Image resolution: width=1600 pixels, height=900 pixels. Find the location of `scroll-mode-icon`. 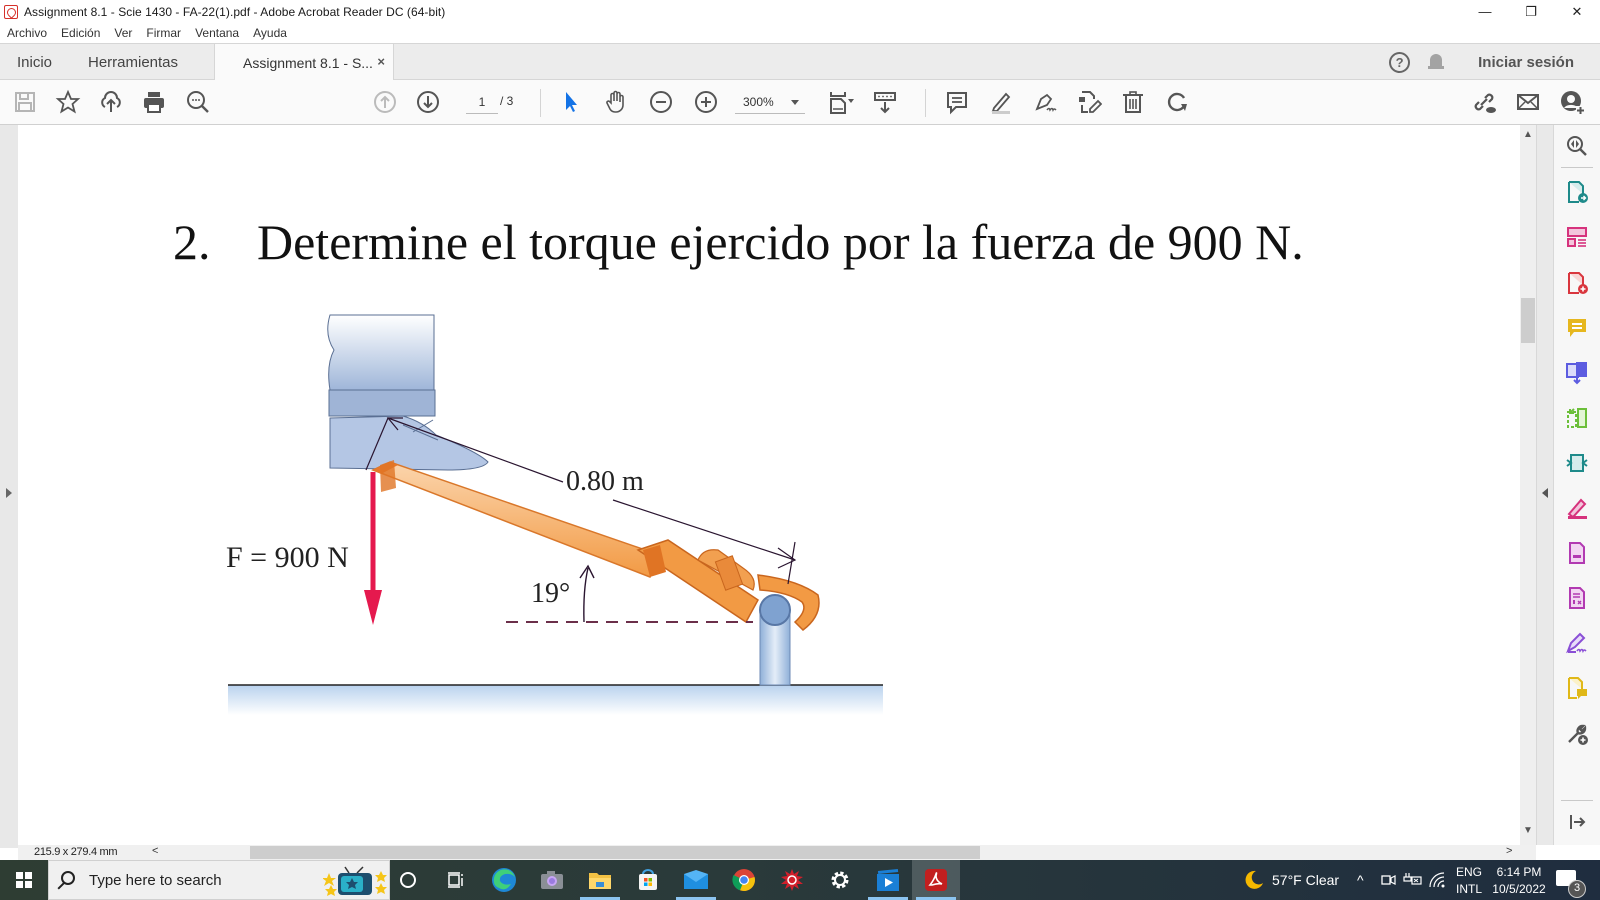

scroll-mode-icon is located at coordinates (885, 102).